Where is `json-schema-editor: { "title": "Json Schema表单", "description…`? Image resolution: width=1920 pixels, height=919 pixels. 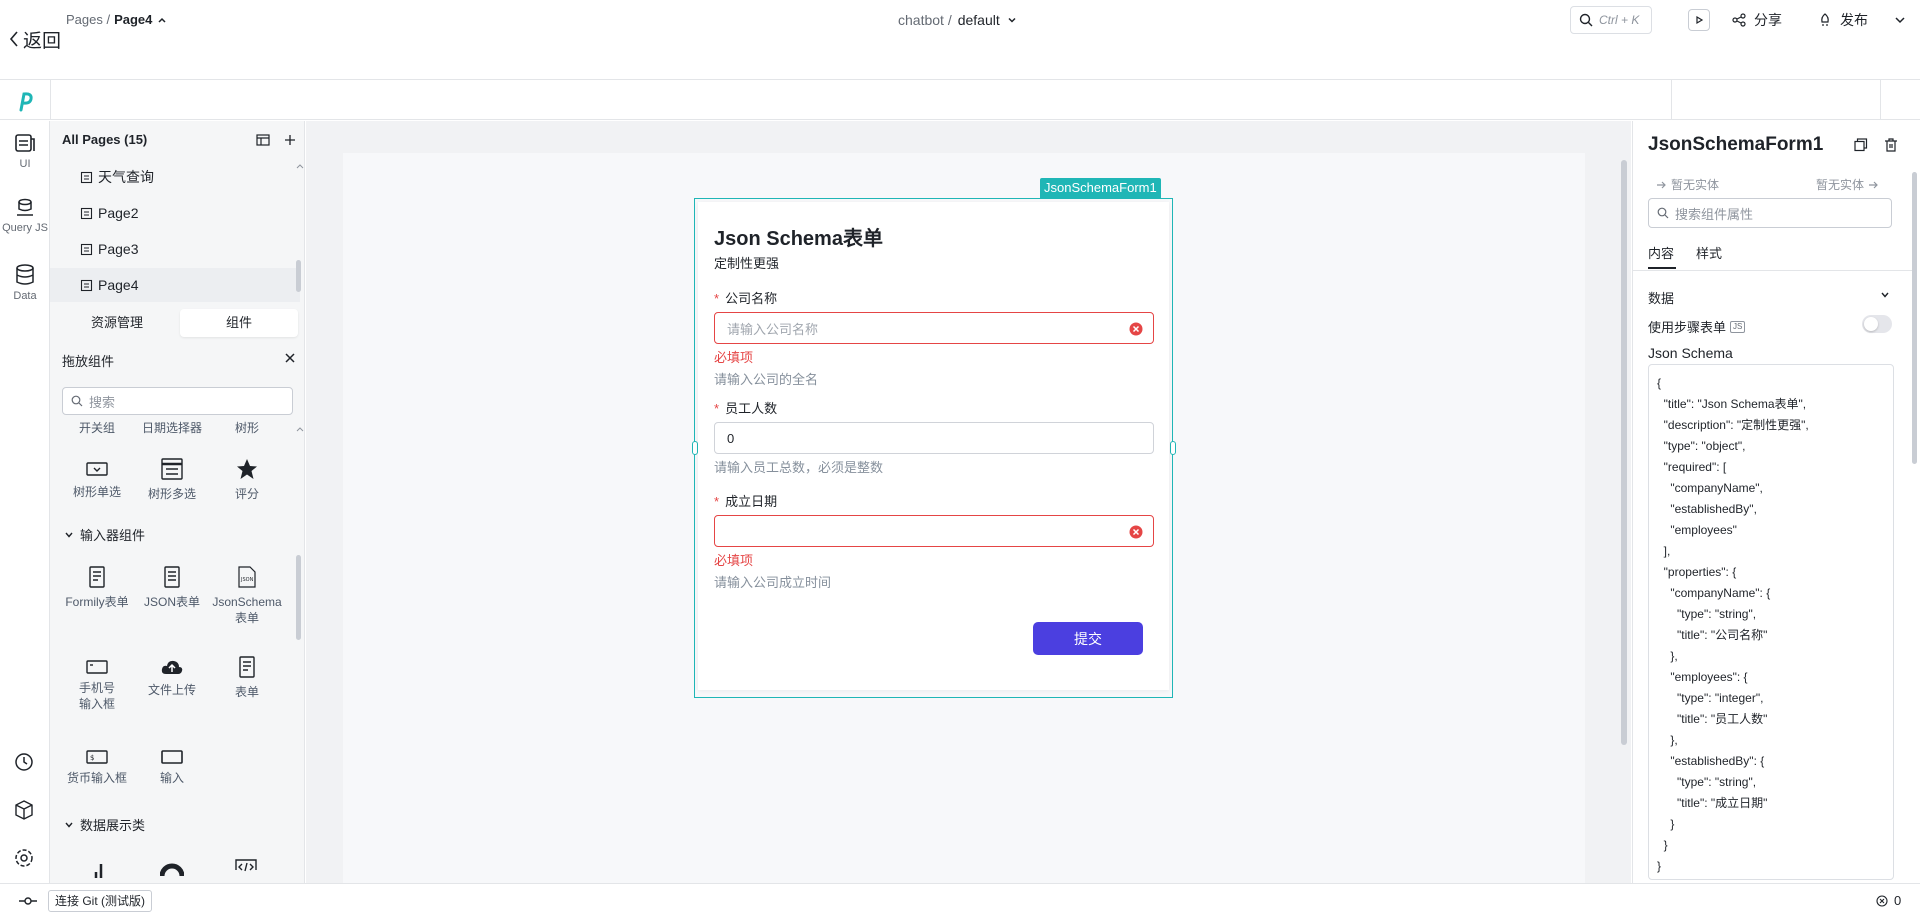 json-schema-editor: { "title": "Json Schema表单", "description… is located at coordinates (1771, 622).